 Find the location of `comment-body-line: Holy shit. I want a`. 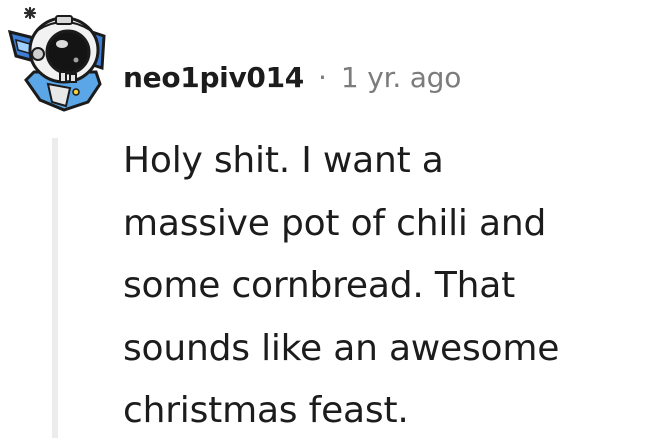

comment-body-line: Holy shit. I want a is located at coordinates (283, 160).